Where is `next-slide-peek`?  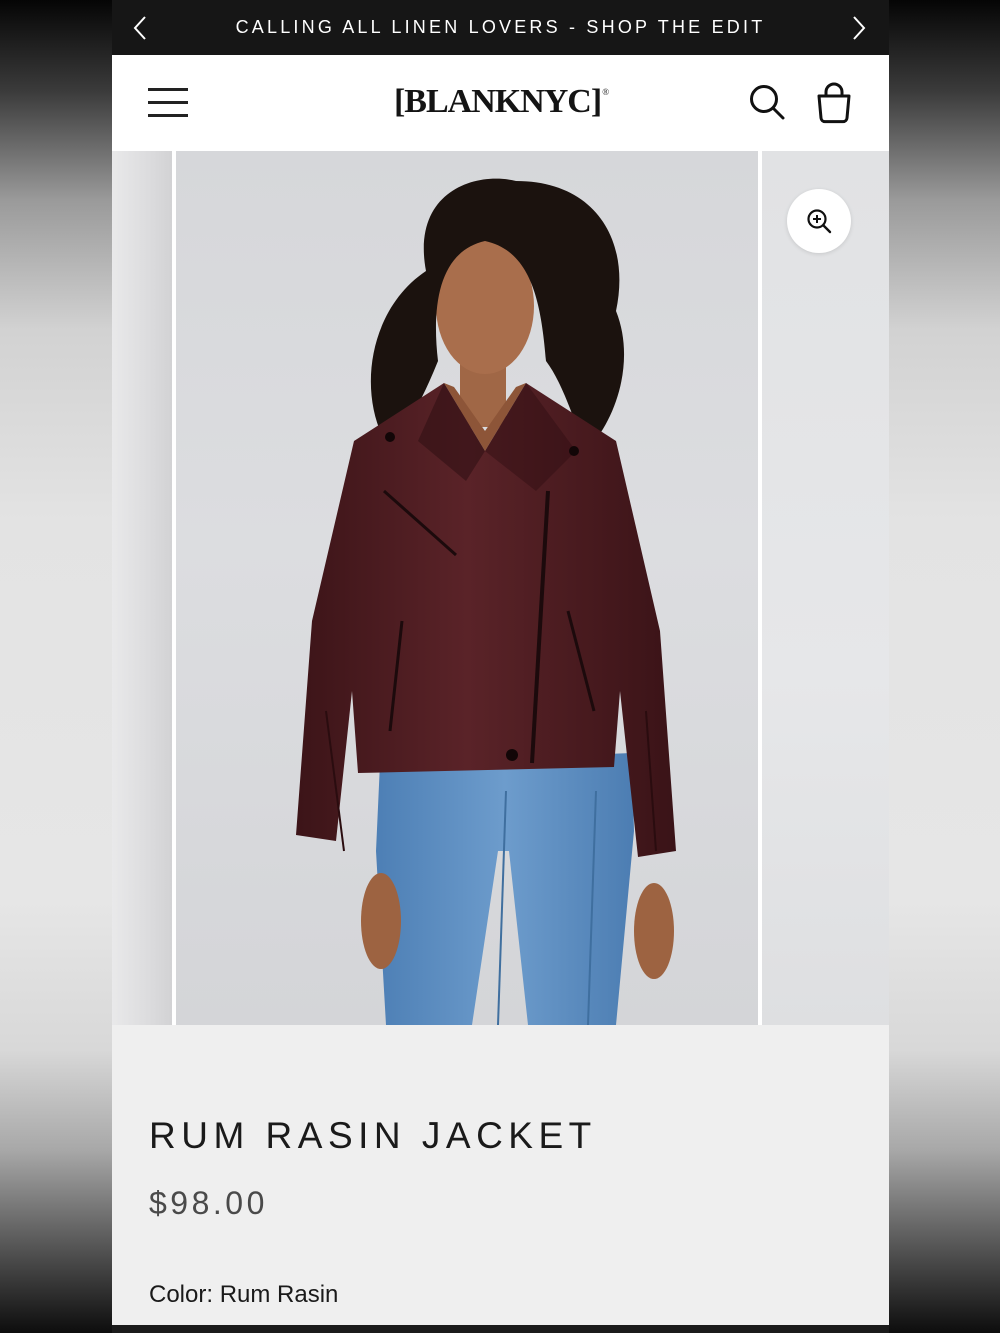
next-slide-peek is located at coordinates (825, 588).